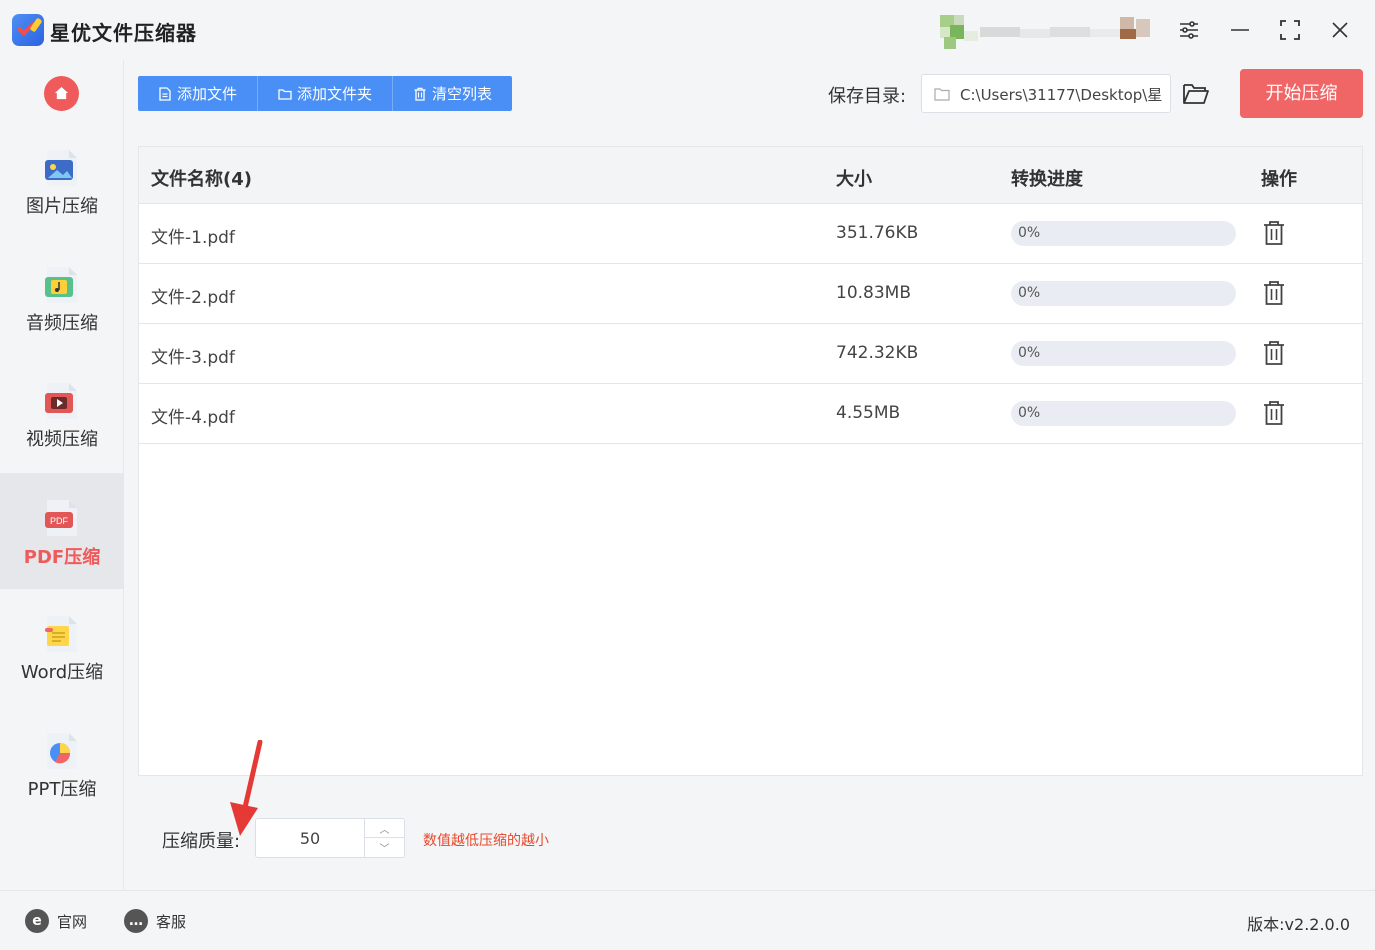  I want to click on table-row: 文件-4.pdf 4.55MB 0%, so click(750, 414).